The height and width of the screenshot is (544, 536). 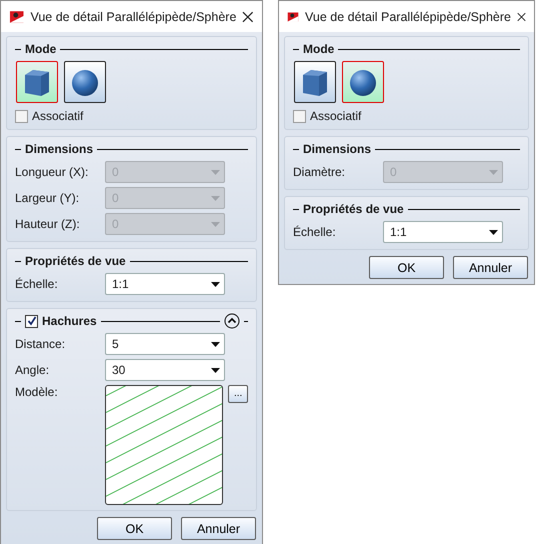 What do you see at coordinates (40, 344) in the screenshot?
I see `field-label: Distance:` at bounding box center [40, 344].